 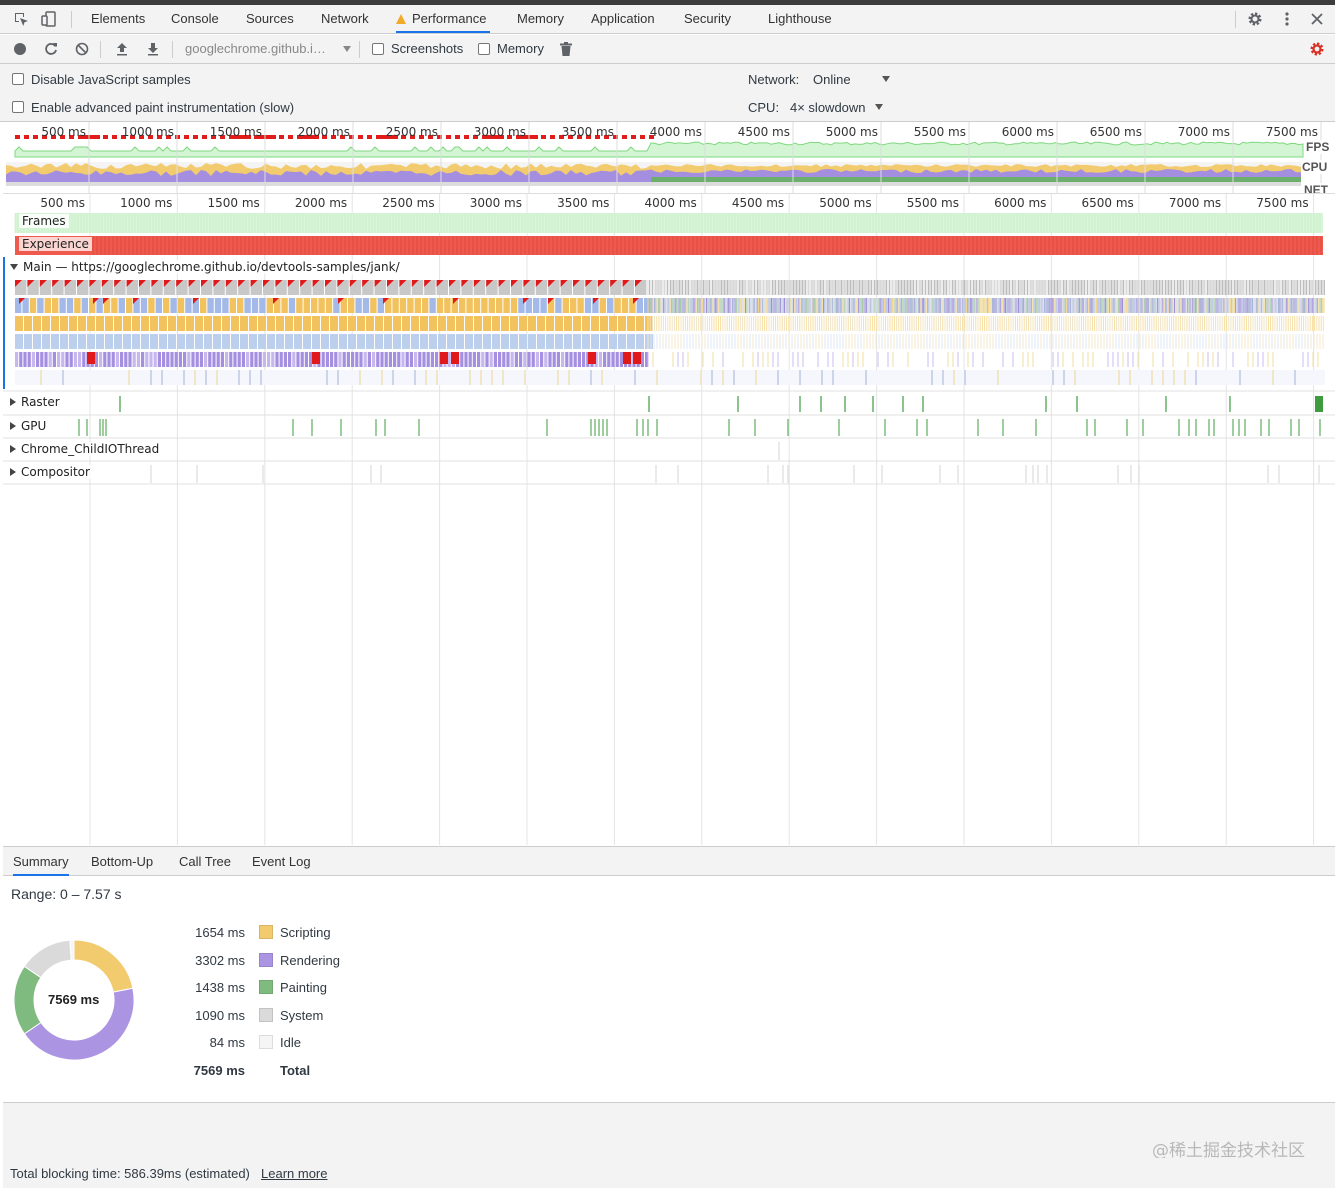 What do you see at coordinates (122, 49) in the screenshot?
I see `upload-icon` at bounding box center [122, 49].